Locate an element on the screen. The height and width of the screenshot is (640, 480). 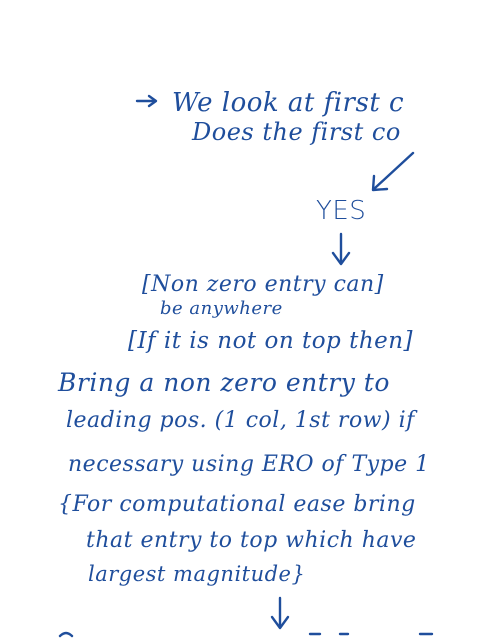
diagonal-arrow-icon is located at coordinates (393, 171).